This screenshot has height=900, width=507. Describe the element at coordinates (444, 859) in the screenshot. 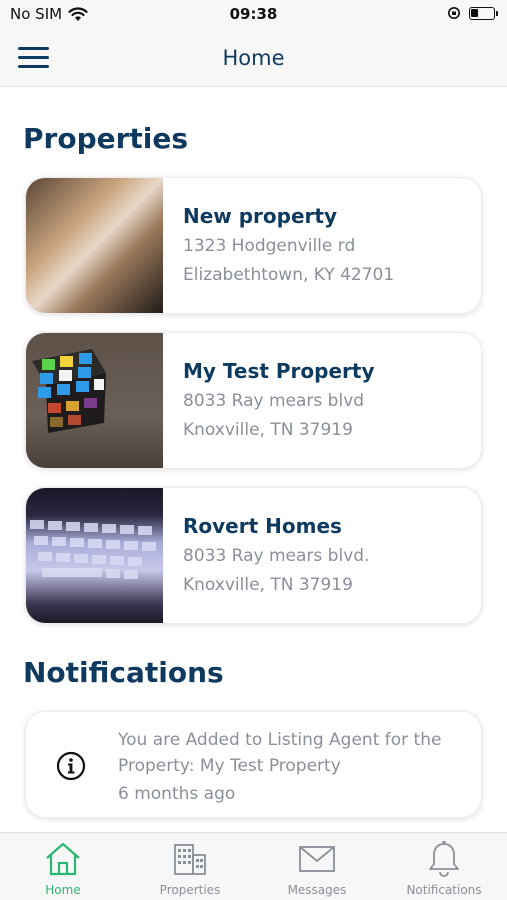

I see `bell-icon` at that location.